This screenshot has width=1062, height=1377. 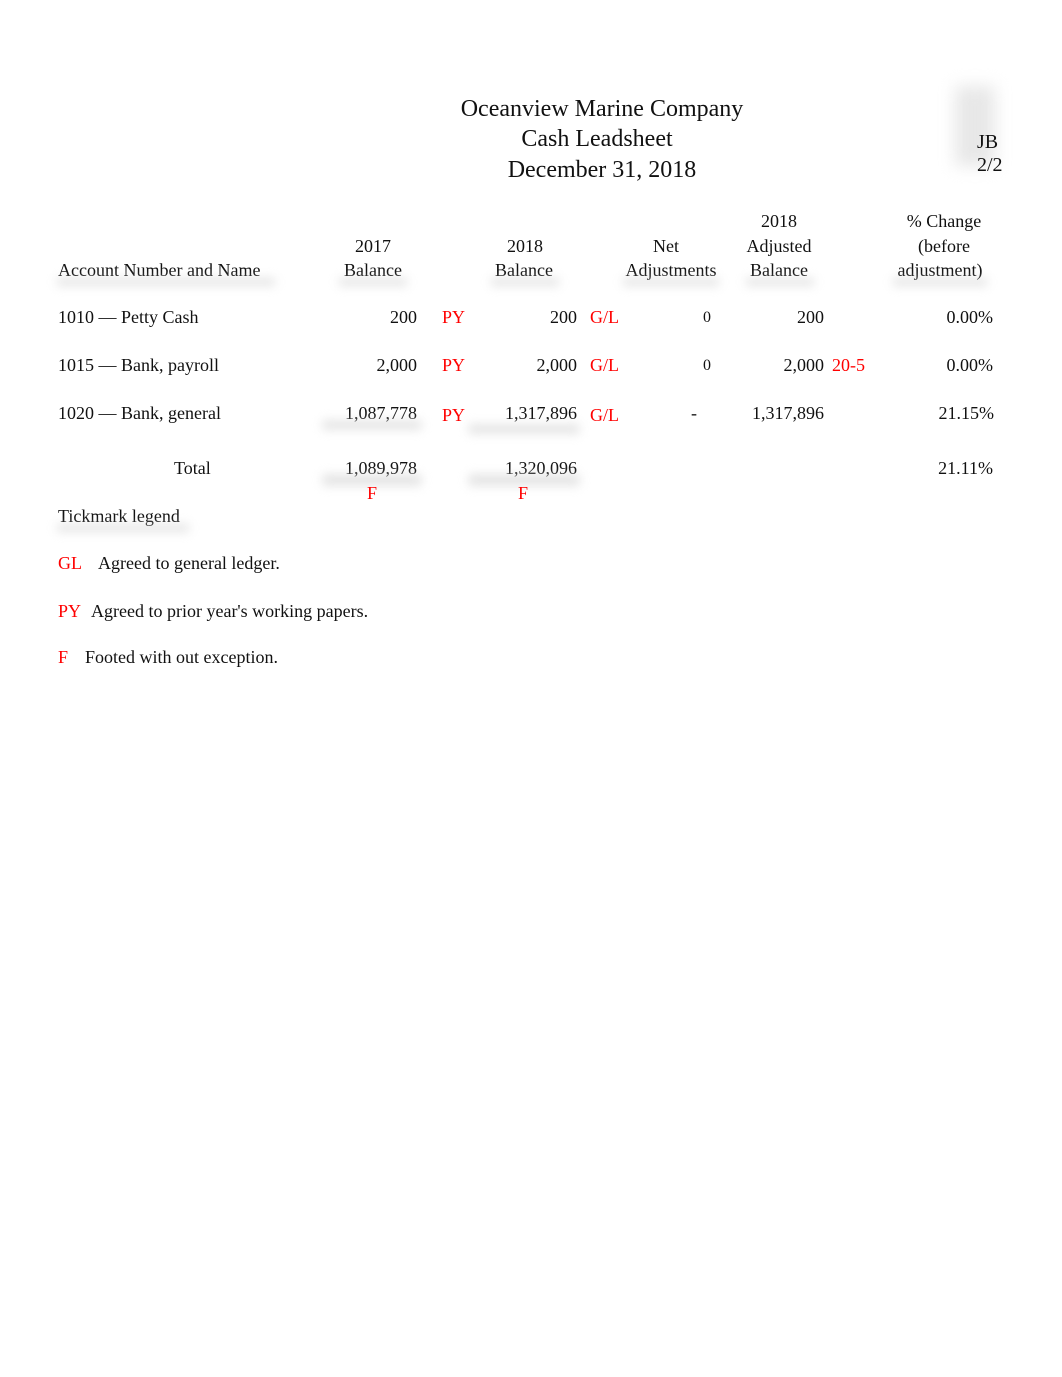 I want to click on adjusted-balance: 1,317,896, so click(x=788, y=413).